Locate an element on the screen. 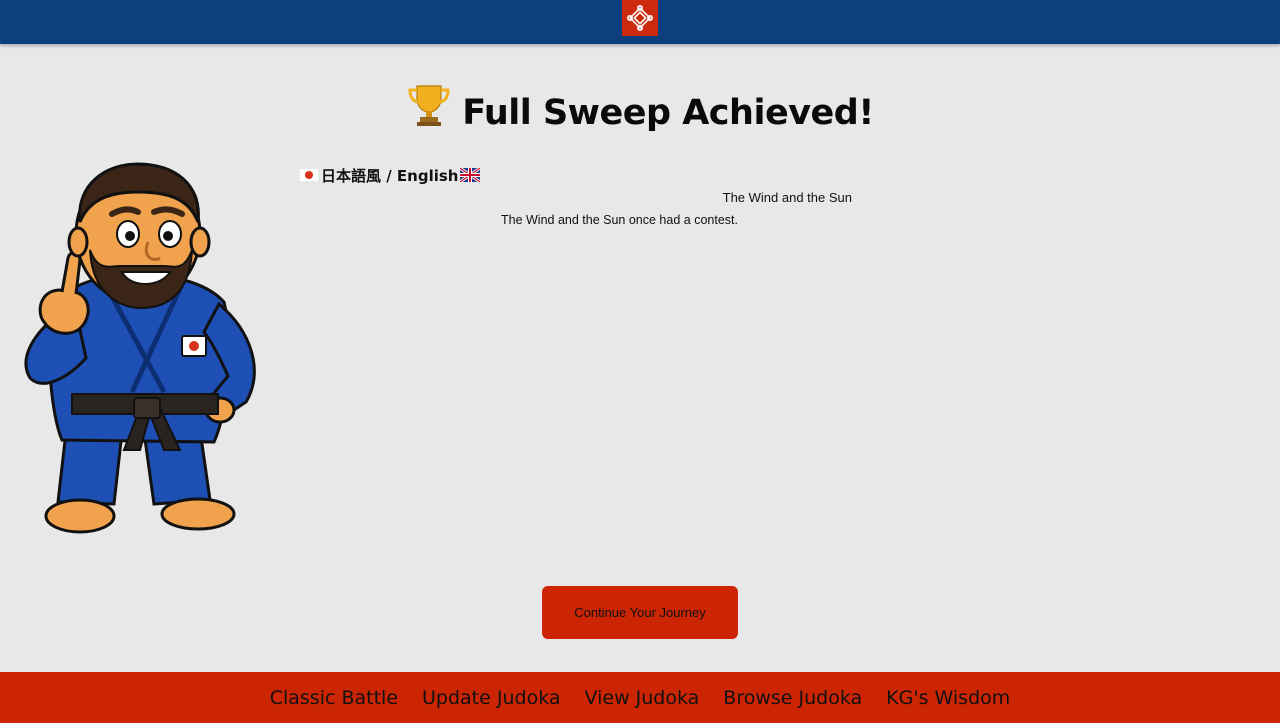 The image size is (1280, 723). footer-link-classic-battle: Classic Battle is located at coordinates (334, 698).